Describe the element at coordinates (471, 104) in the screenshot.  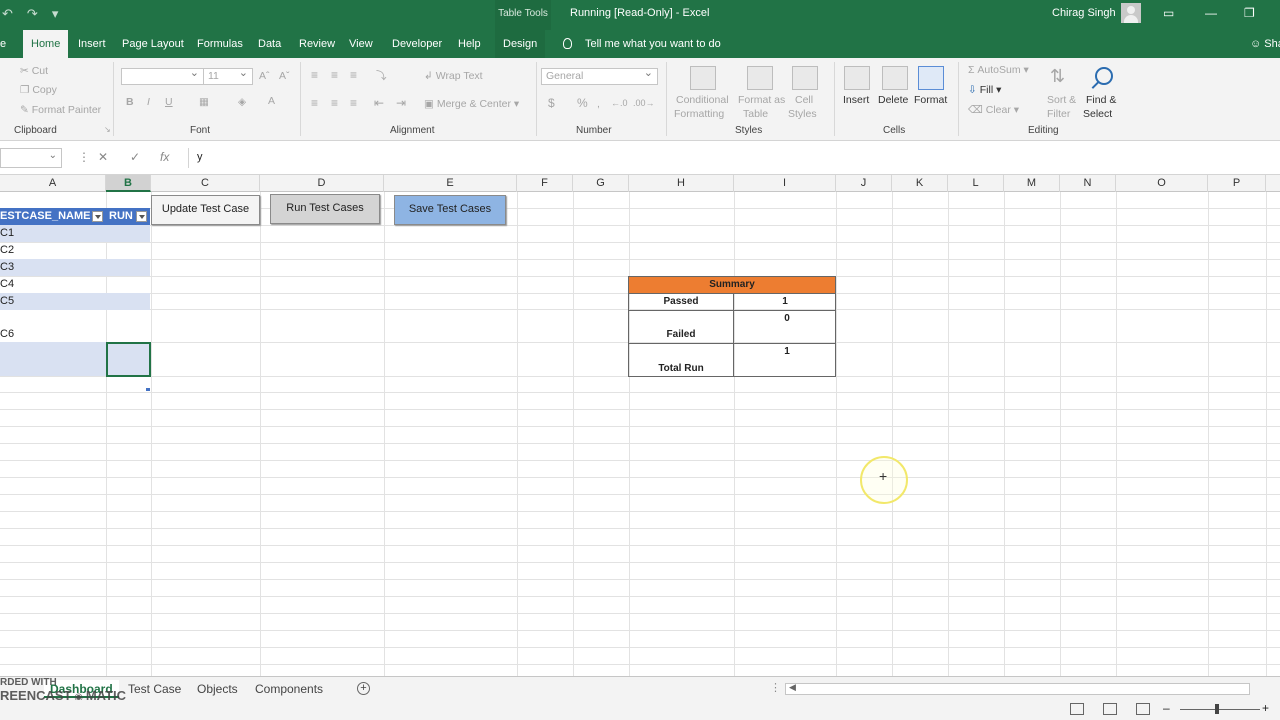
I see `merge-center-button: ▣ Merge & Center ▾` at that location.